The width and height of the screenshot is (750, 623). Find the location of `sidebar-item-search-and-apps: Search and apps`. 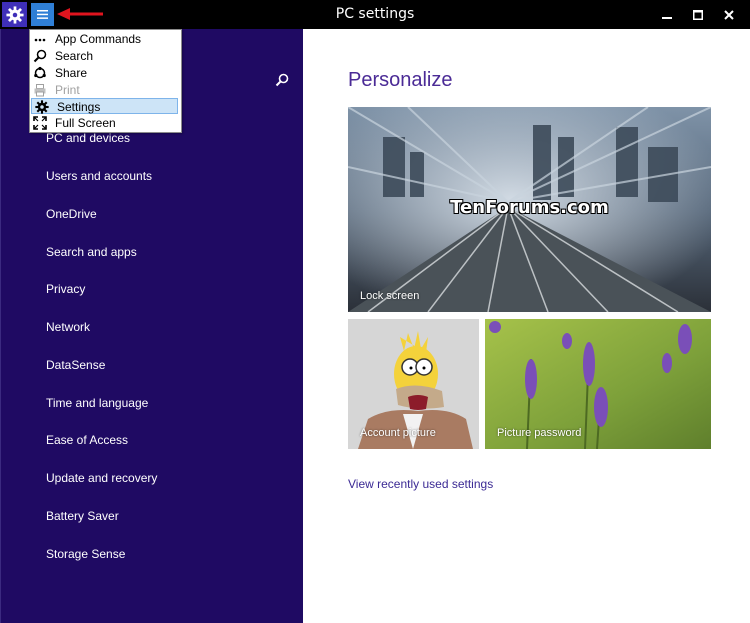

sidebar-item-search-and-apps: Search and apps is located at coordinates (91, 252).